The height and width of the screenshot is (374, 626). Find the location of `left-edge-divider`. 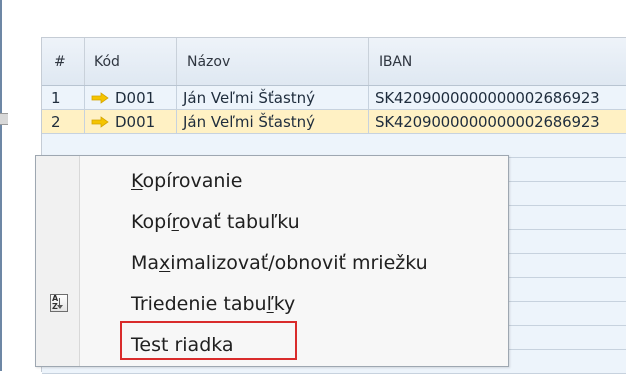

left-edge-divider is located at coordinates (1, 185).